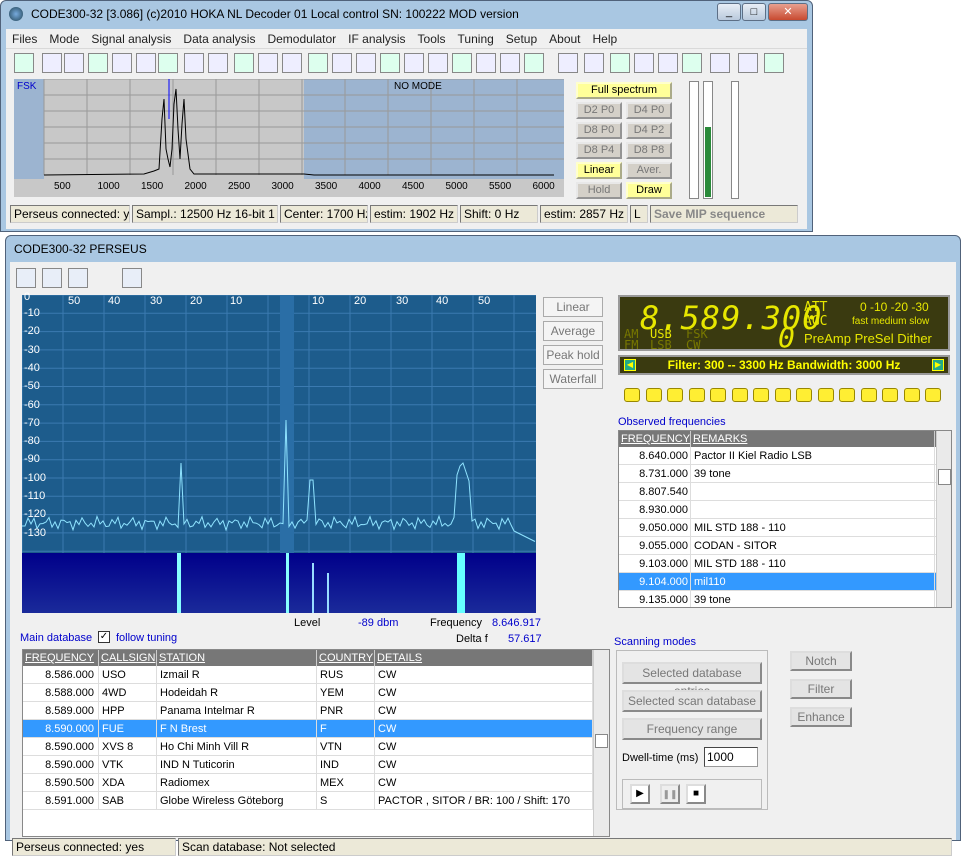 The width and height of the screenshot is (961, 856). I want to click on grid-icon, so click(122, 63).